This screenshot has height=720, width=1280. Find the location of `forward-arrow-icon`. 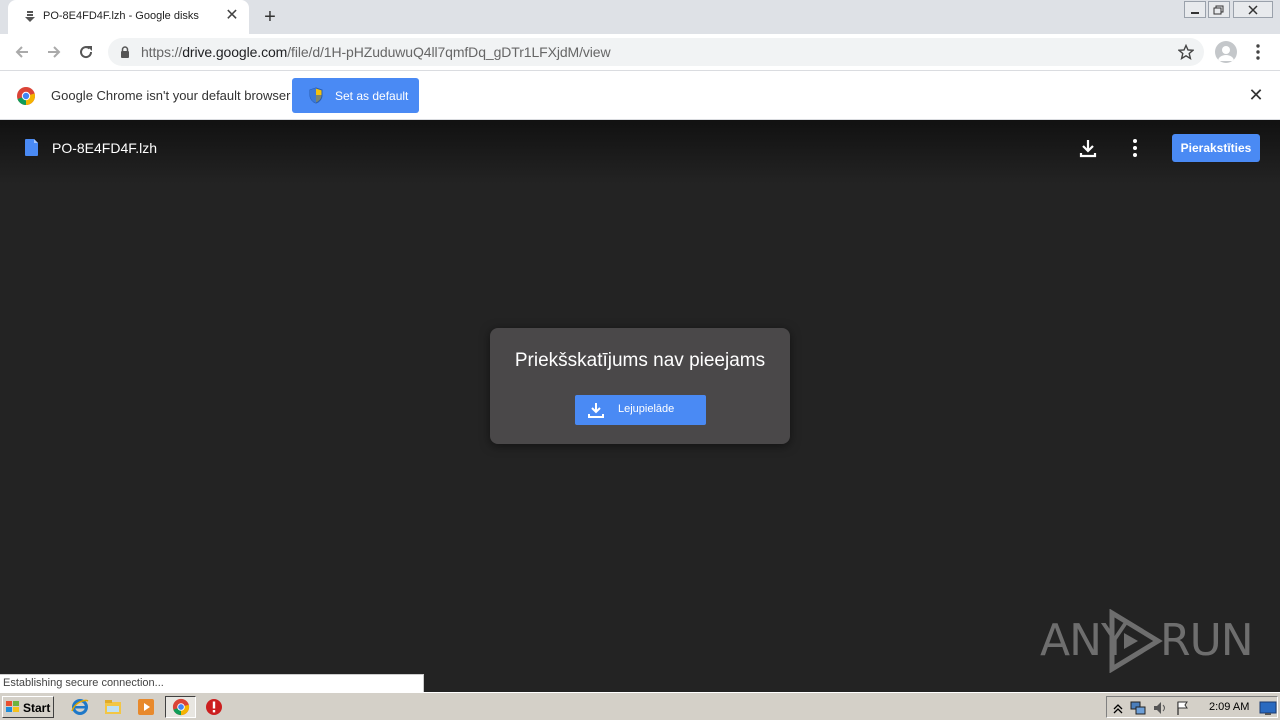

forward-arrow-icon is located at coordinates (54, 52).